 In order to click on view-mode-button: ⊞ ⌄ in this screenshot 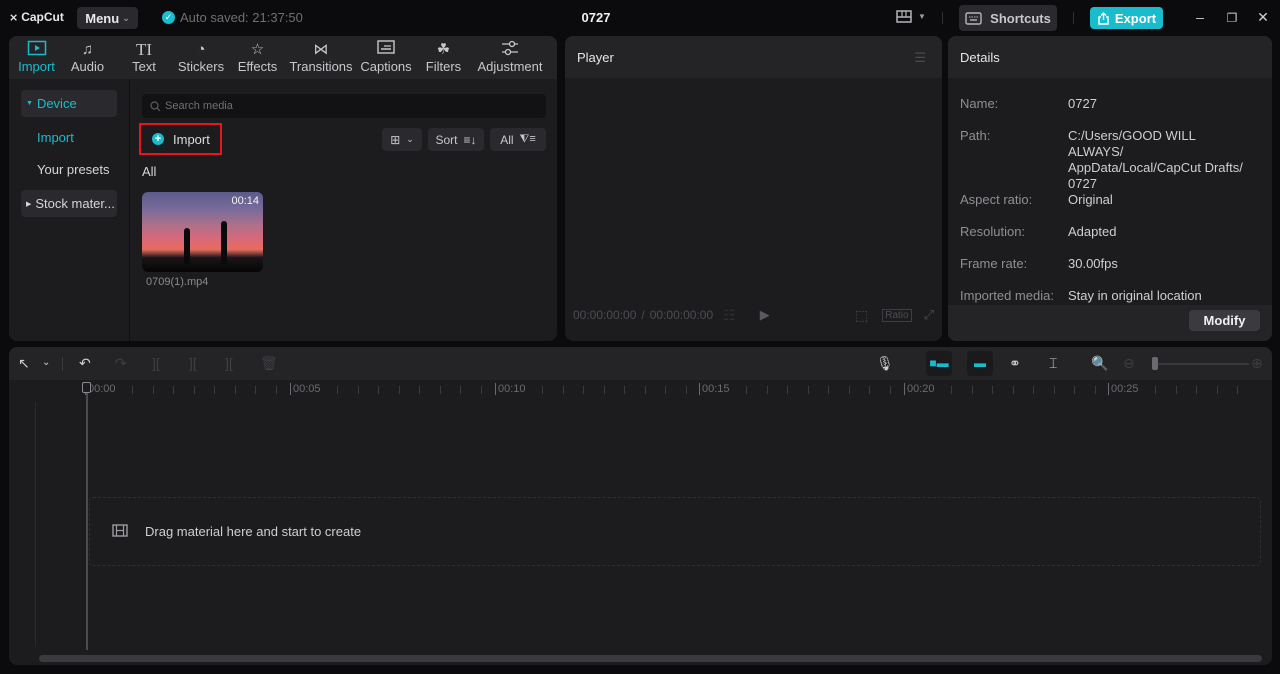, I will do `click(402, 139)`.